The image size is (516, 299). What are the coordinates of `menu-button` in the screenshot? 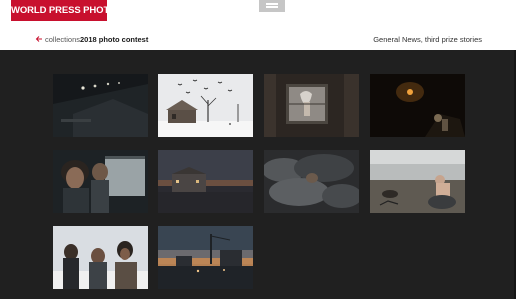 It's located at (272, 6).